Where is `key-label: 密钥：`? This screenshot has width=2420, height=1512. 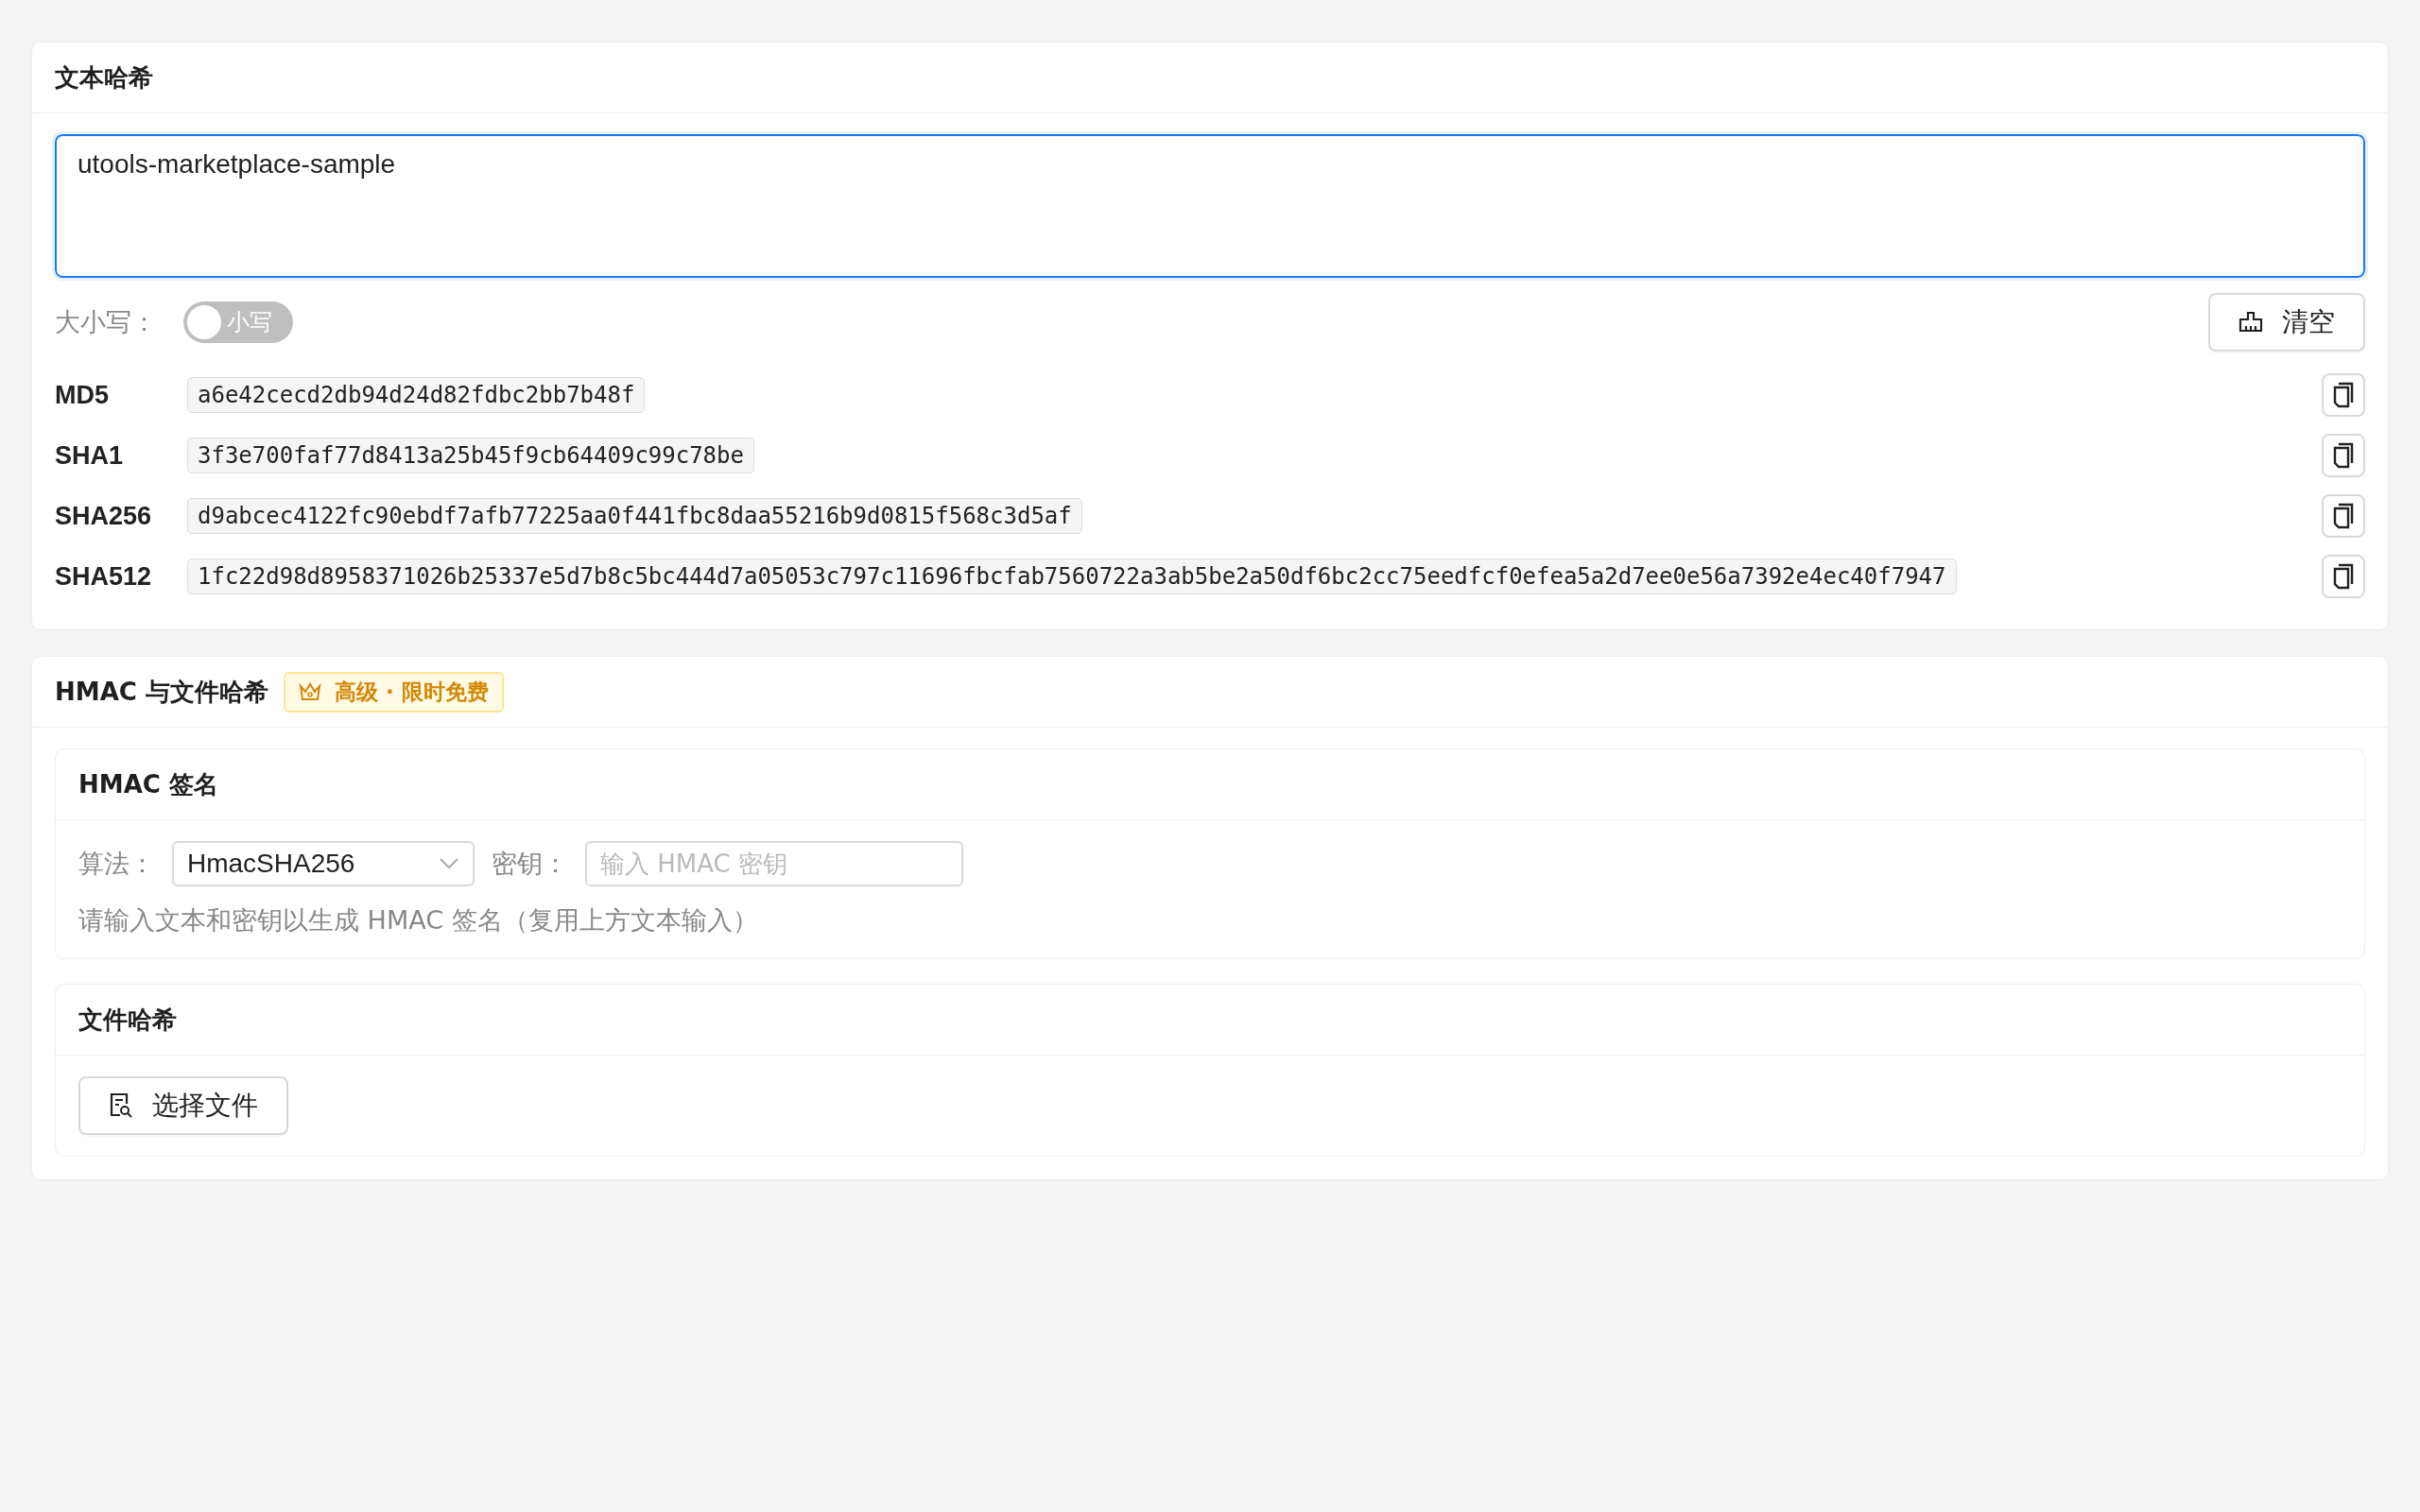 key-label: 密钥： is located at coordinates (530, 864).